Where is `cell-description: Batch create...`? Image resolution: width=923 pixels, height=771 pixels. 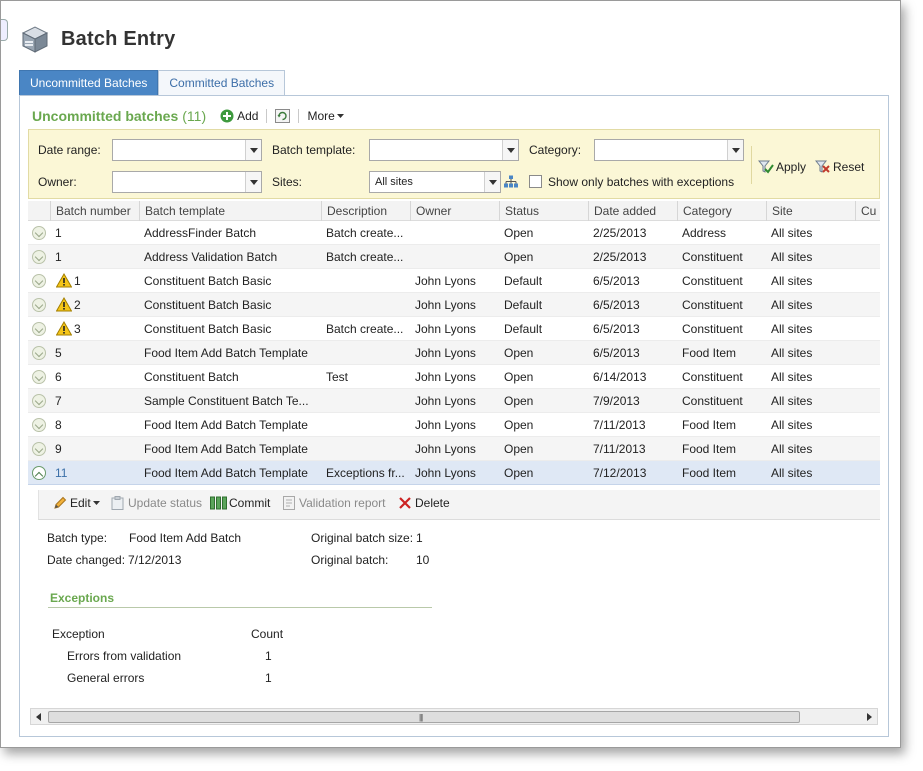
cell-description: Batch create... is located at coordinates (365, 329).